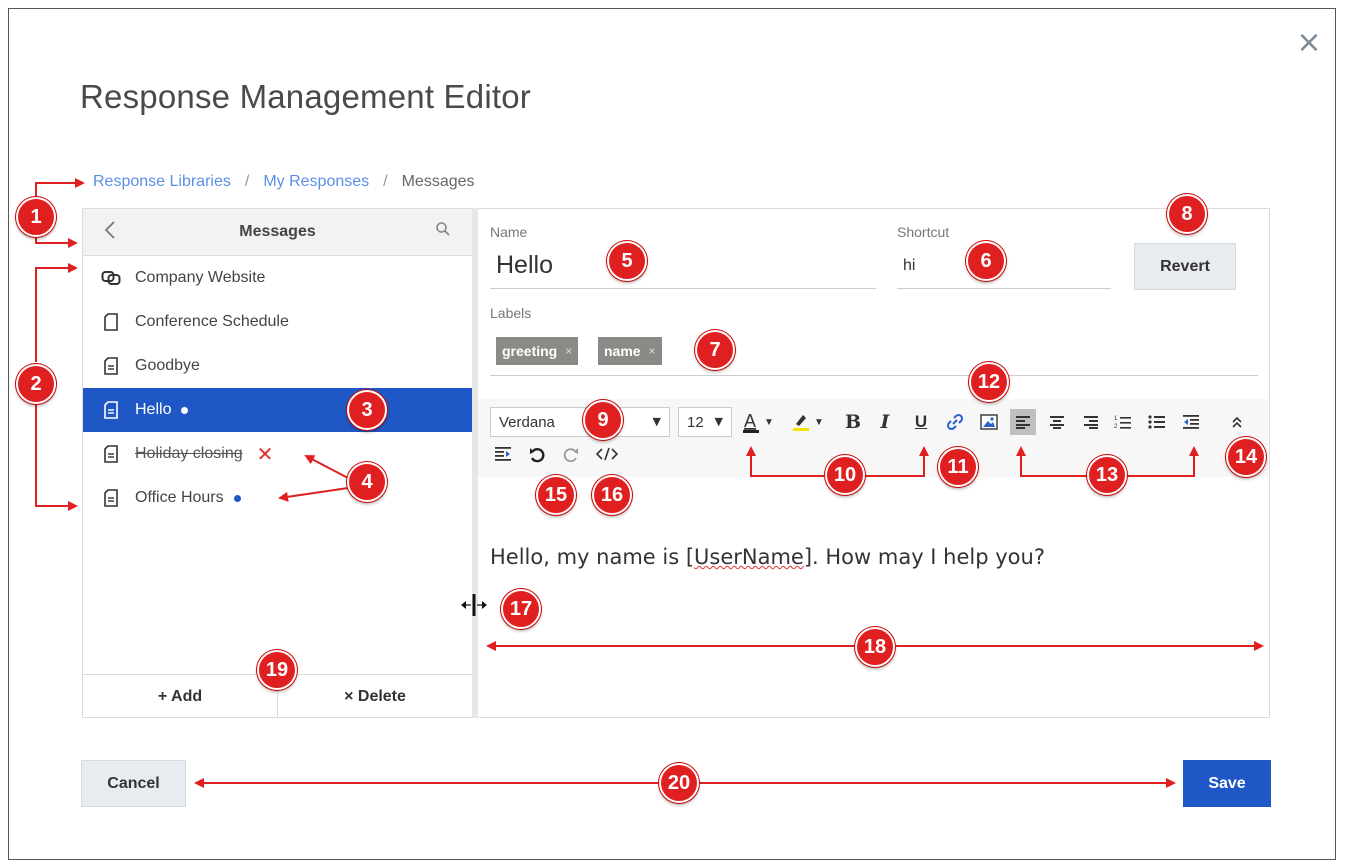 The width and height of the screenshot is (1345, 862). I want to click on name-field-underline, so click(683, 288).